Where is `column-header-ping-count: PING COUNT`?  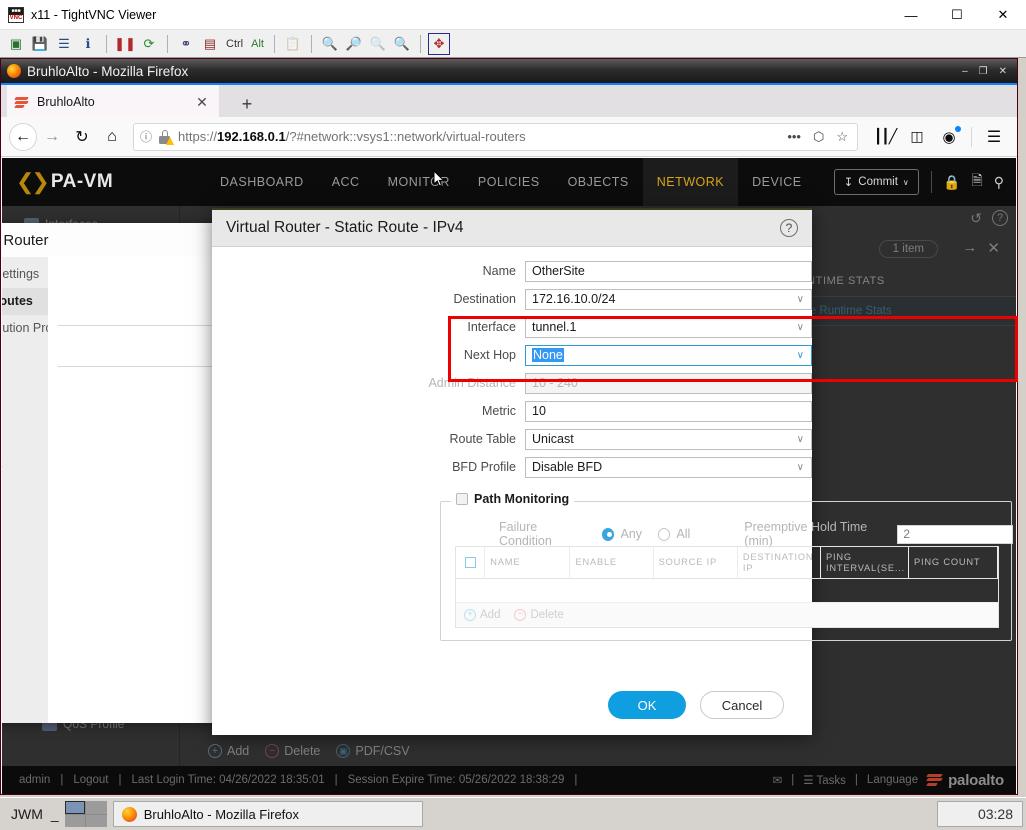 column-header-ping-count: PING COUNT is located at coordinates (953, 562).